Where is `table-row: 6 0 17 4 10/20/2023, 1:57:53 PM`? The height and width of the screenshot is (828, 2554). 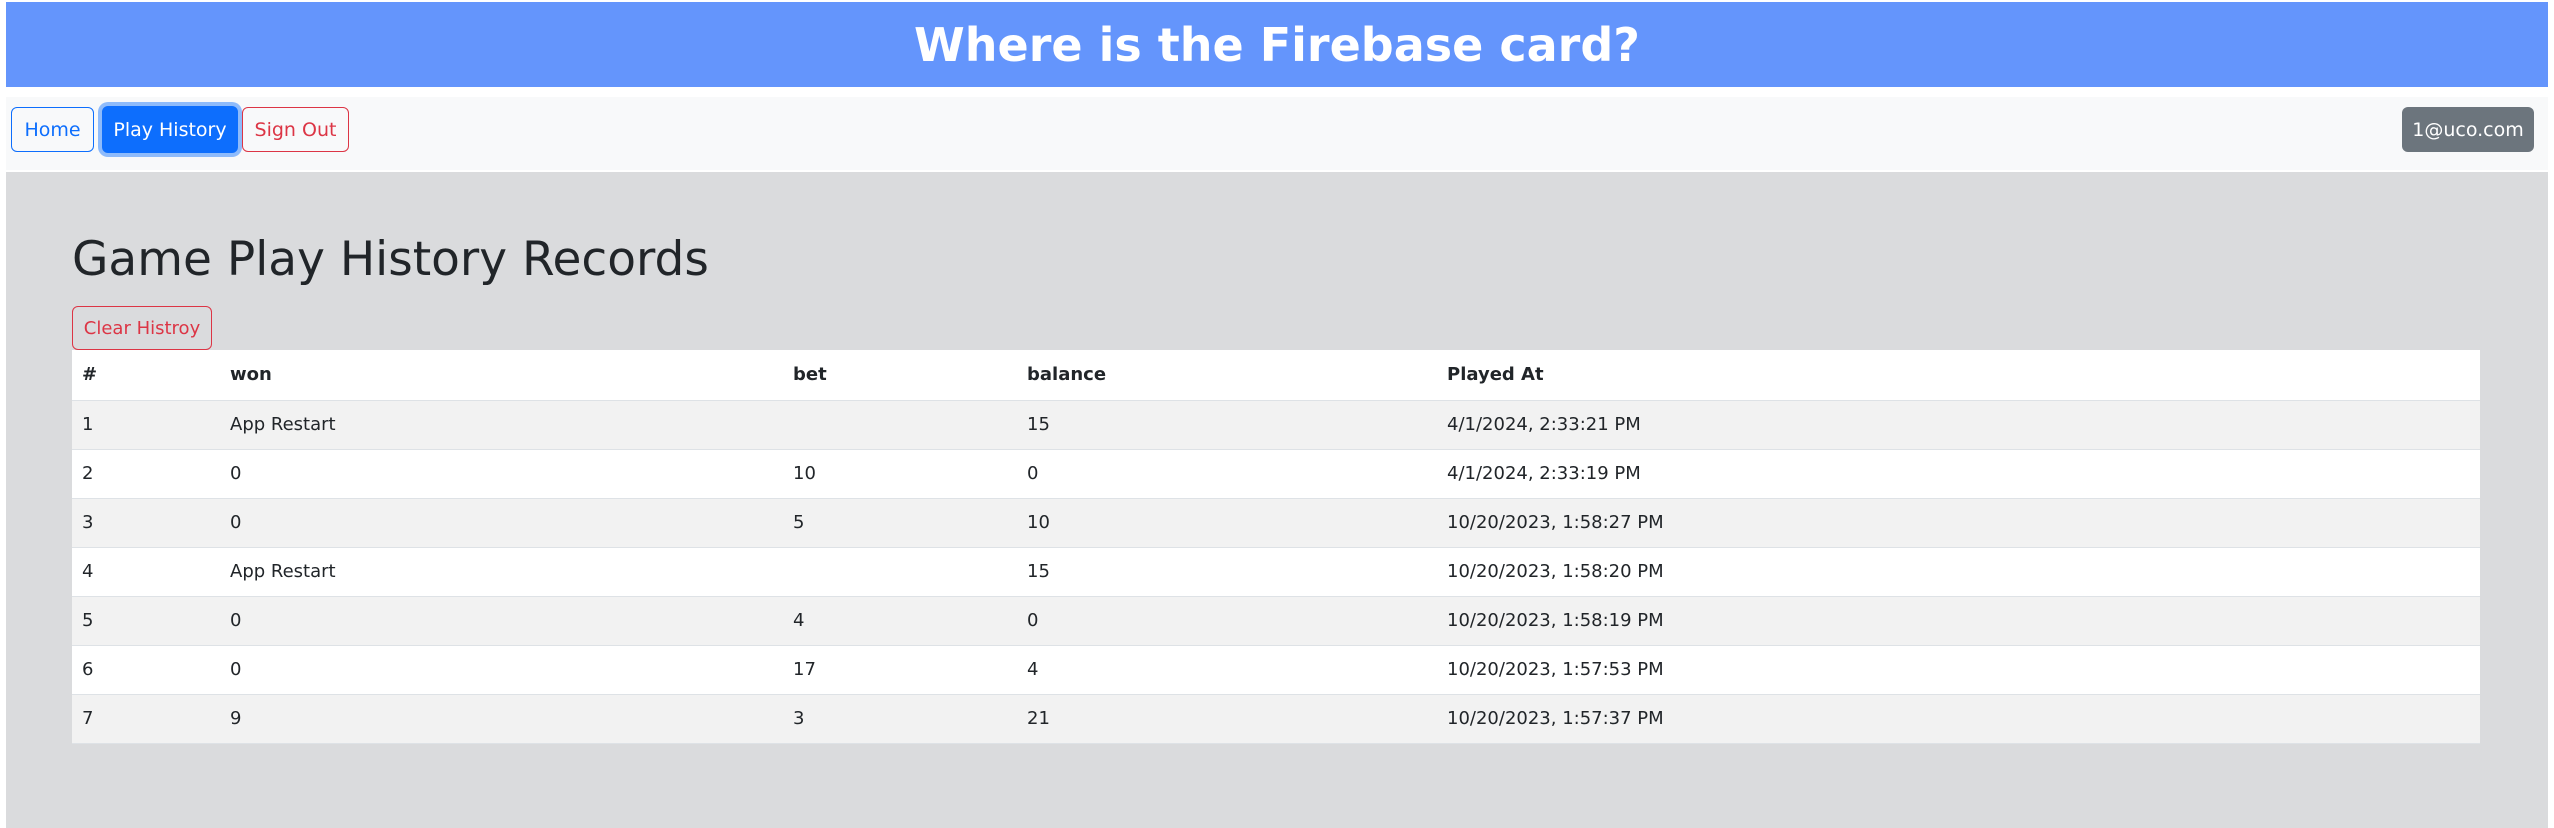
table-row: 6 0 17 4 10/20/2023, 1:57:53 PM is located at coordinates (1276, 670).